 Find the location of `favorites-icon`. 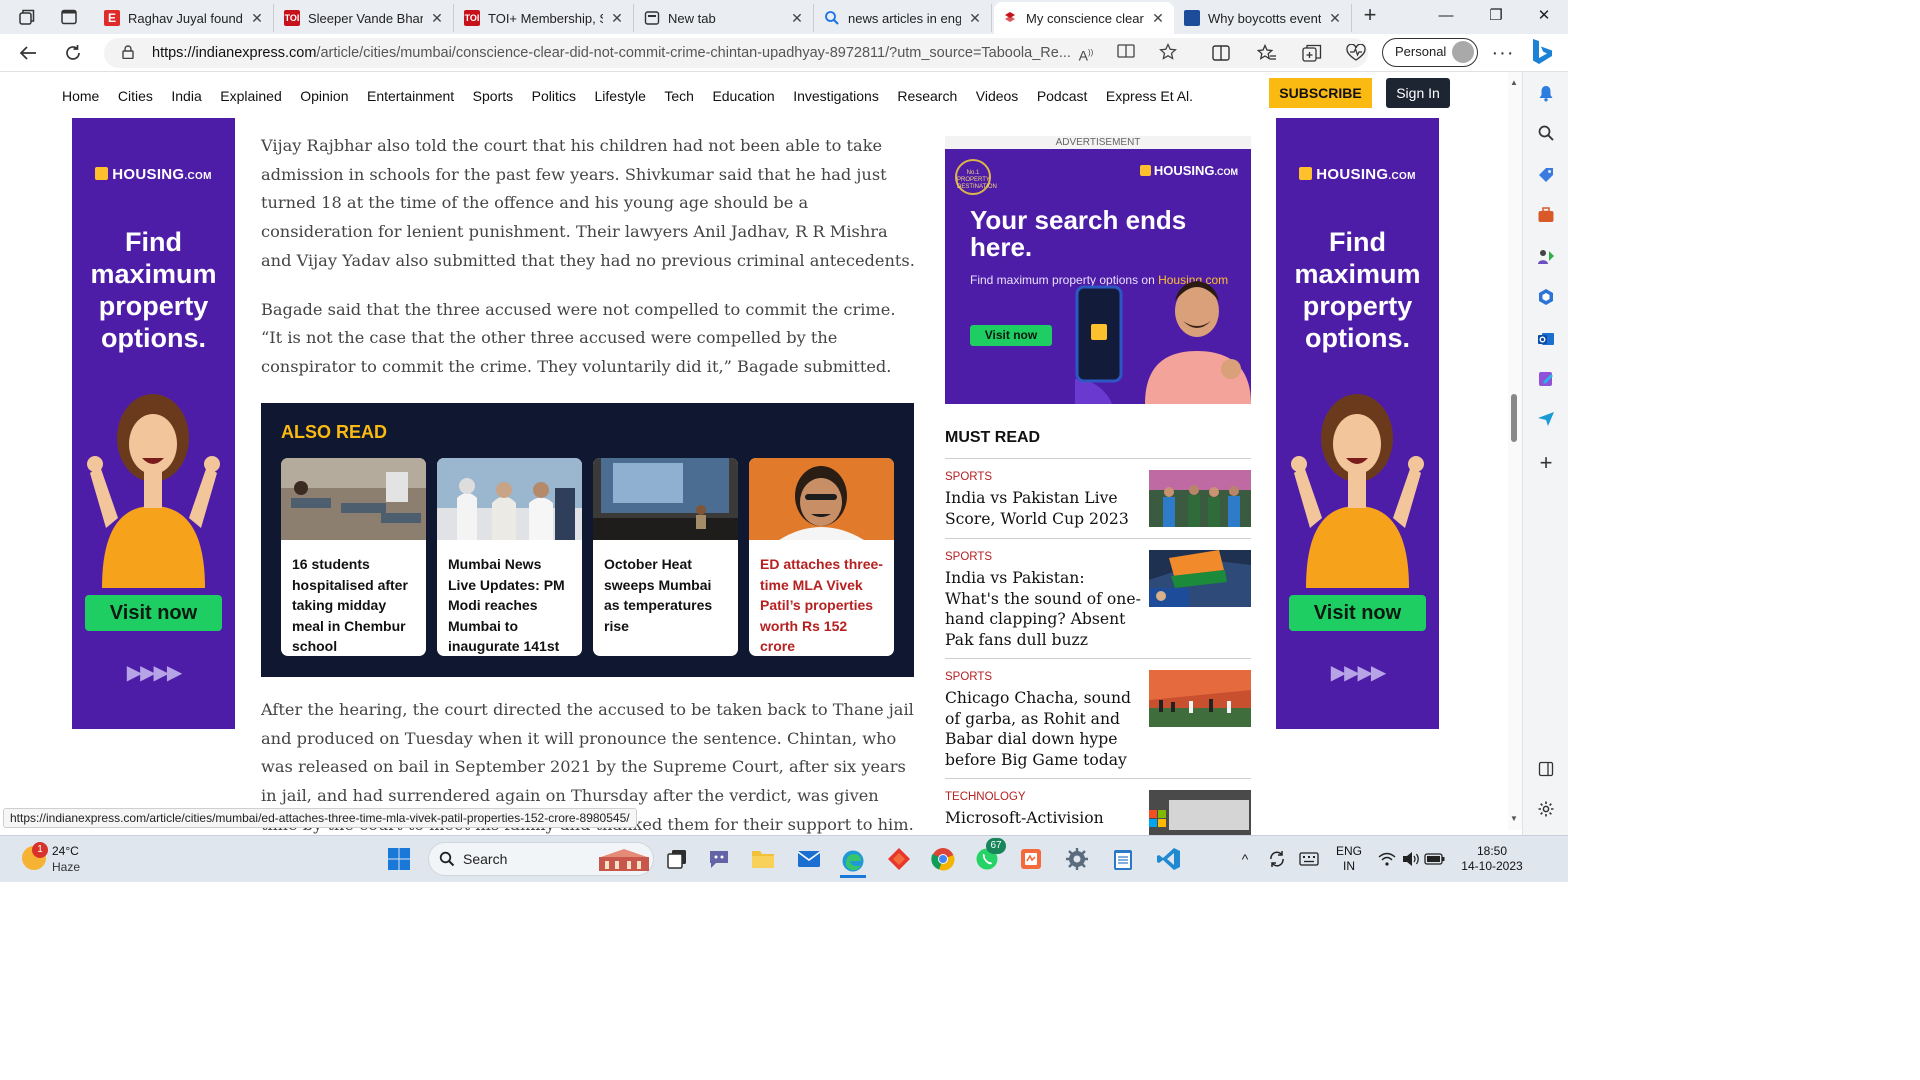

favorites-icon is located at coordinates (1267, 53).